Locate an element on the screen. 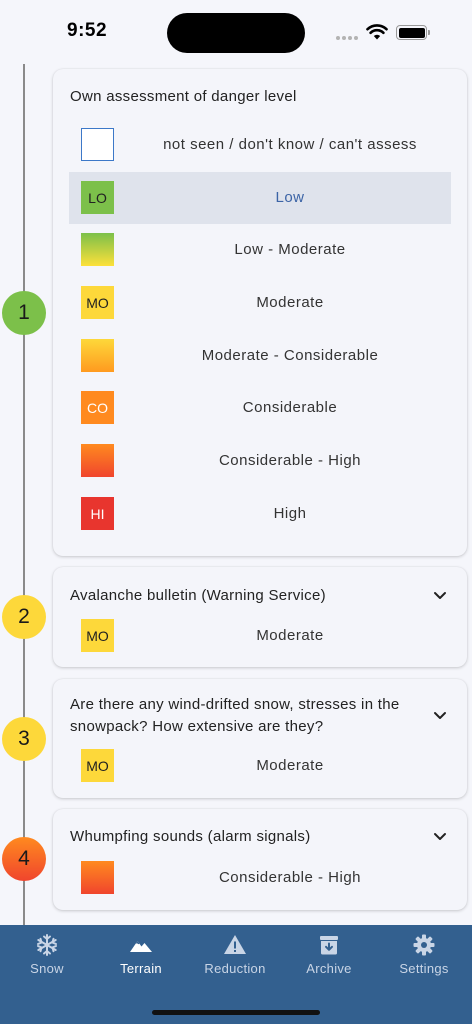 This screenshot has width=472, height=1024. option-label: Considerable - High is located at coordinates (290, 460).